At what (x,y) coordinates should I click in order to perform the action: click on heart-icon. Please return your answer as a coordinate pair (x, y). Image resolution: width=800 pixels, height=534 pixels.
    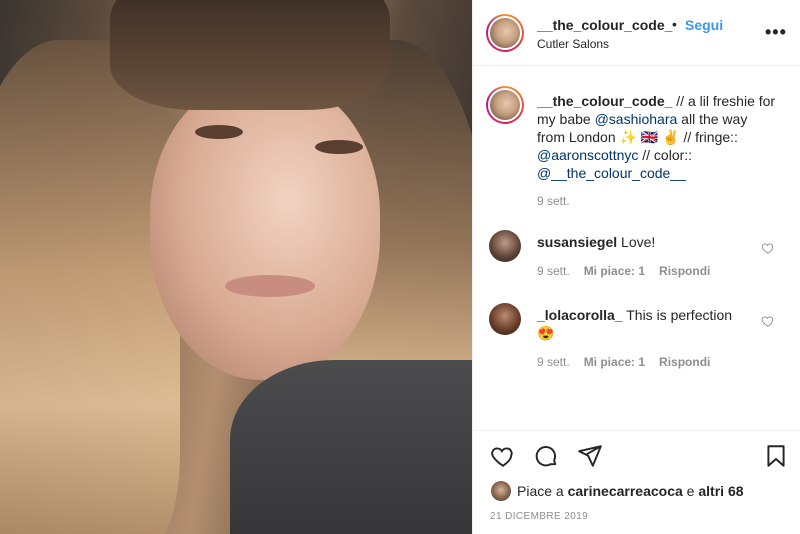
    Looking at the image, I should click on (503, 456).